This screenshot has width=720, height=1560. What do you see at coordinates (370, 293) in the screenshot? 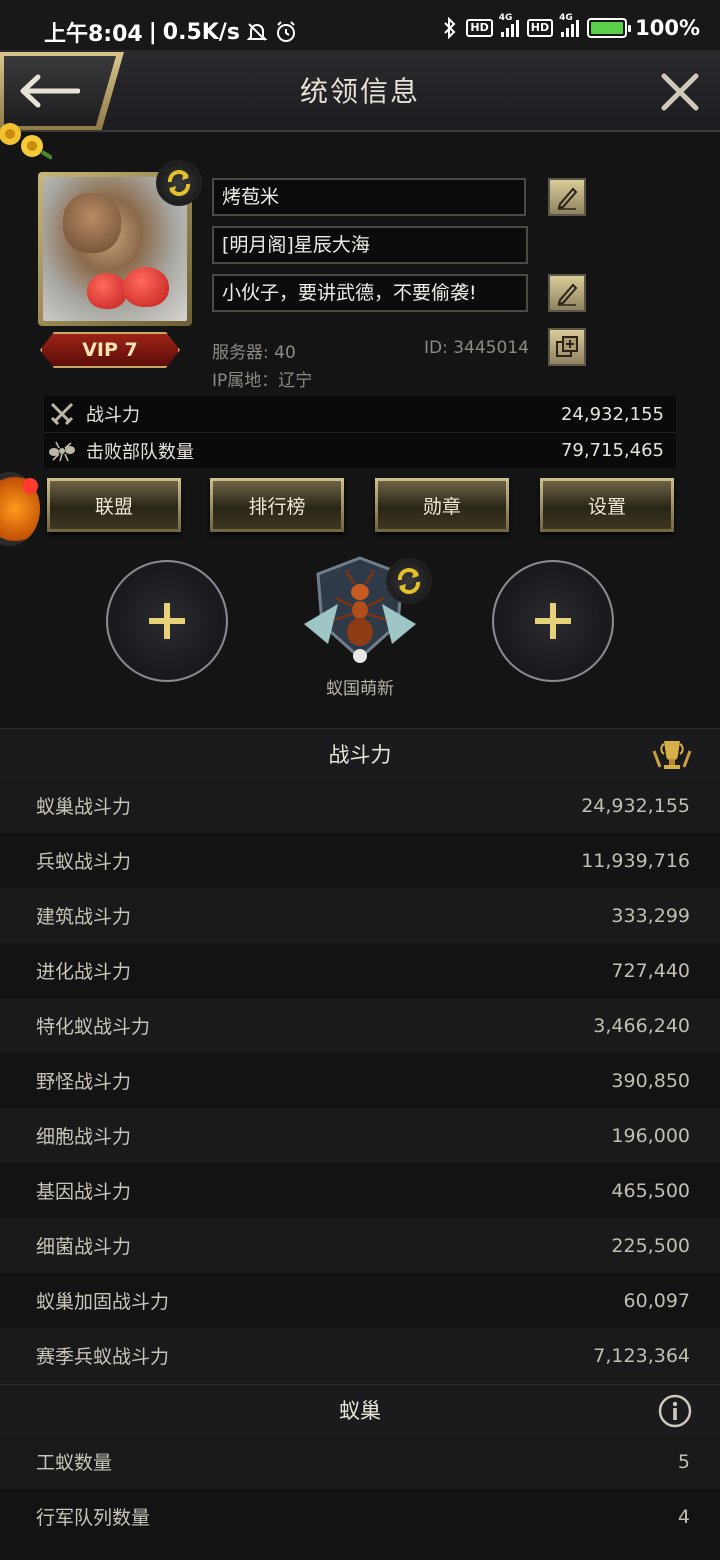
I see `signature-field: 小伙子，要讲武德，不要偷袭!` at bounding box center [370, 293].